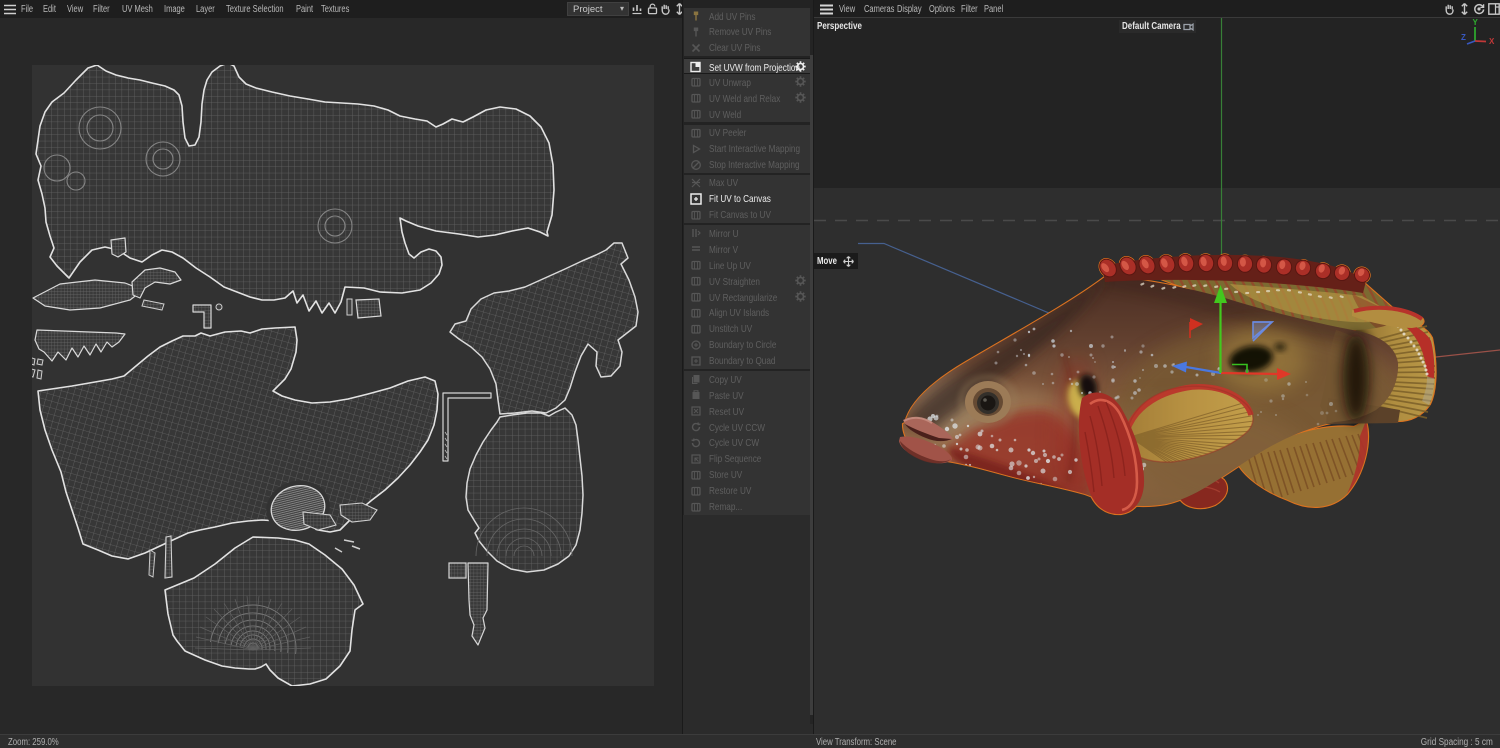 This screenshot has width=1500, height=748. I want to click on svg-text: Y, so click(1476, 22).